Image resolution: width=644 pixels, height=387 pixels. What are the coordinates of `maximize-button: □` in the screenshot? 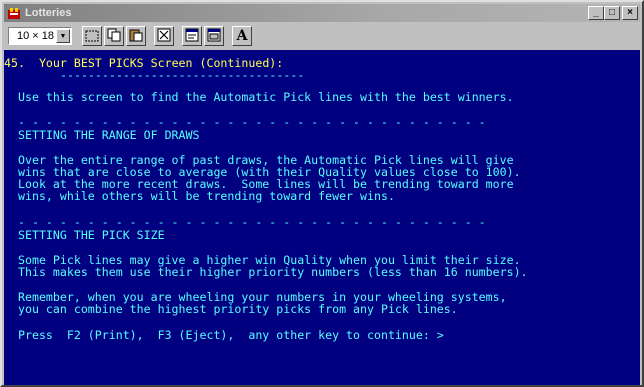 It's located at (612, 13).